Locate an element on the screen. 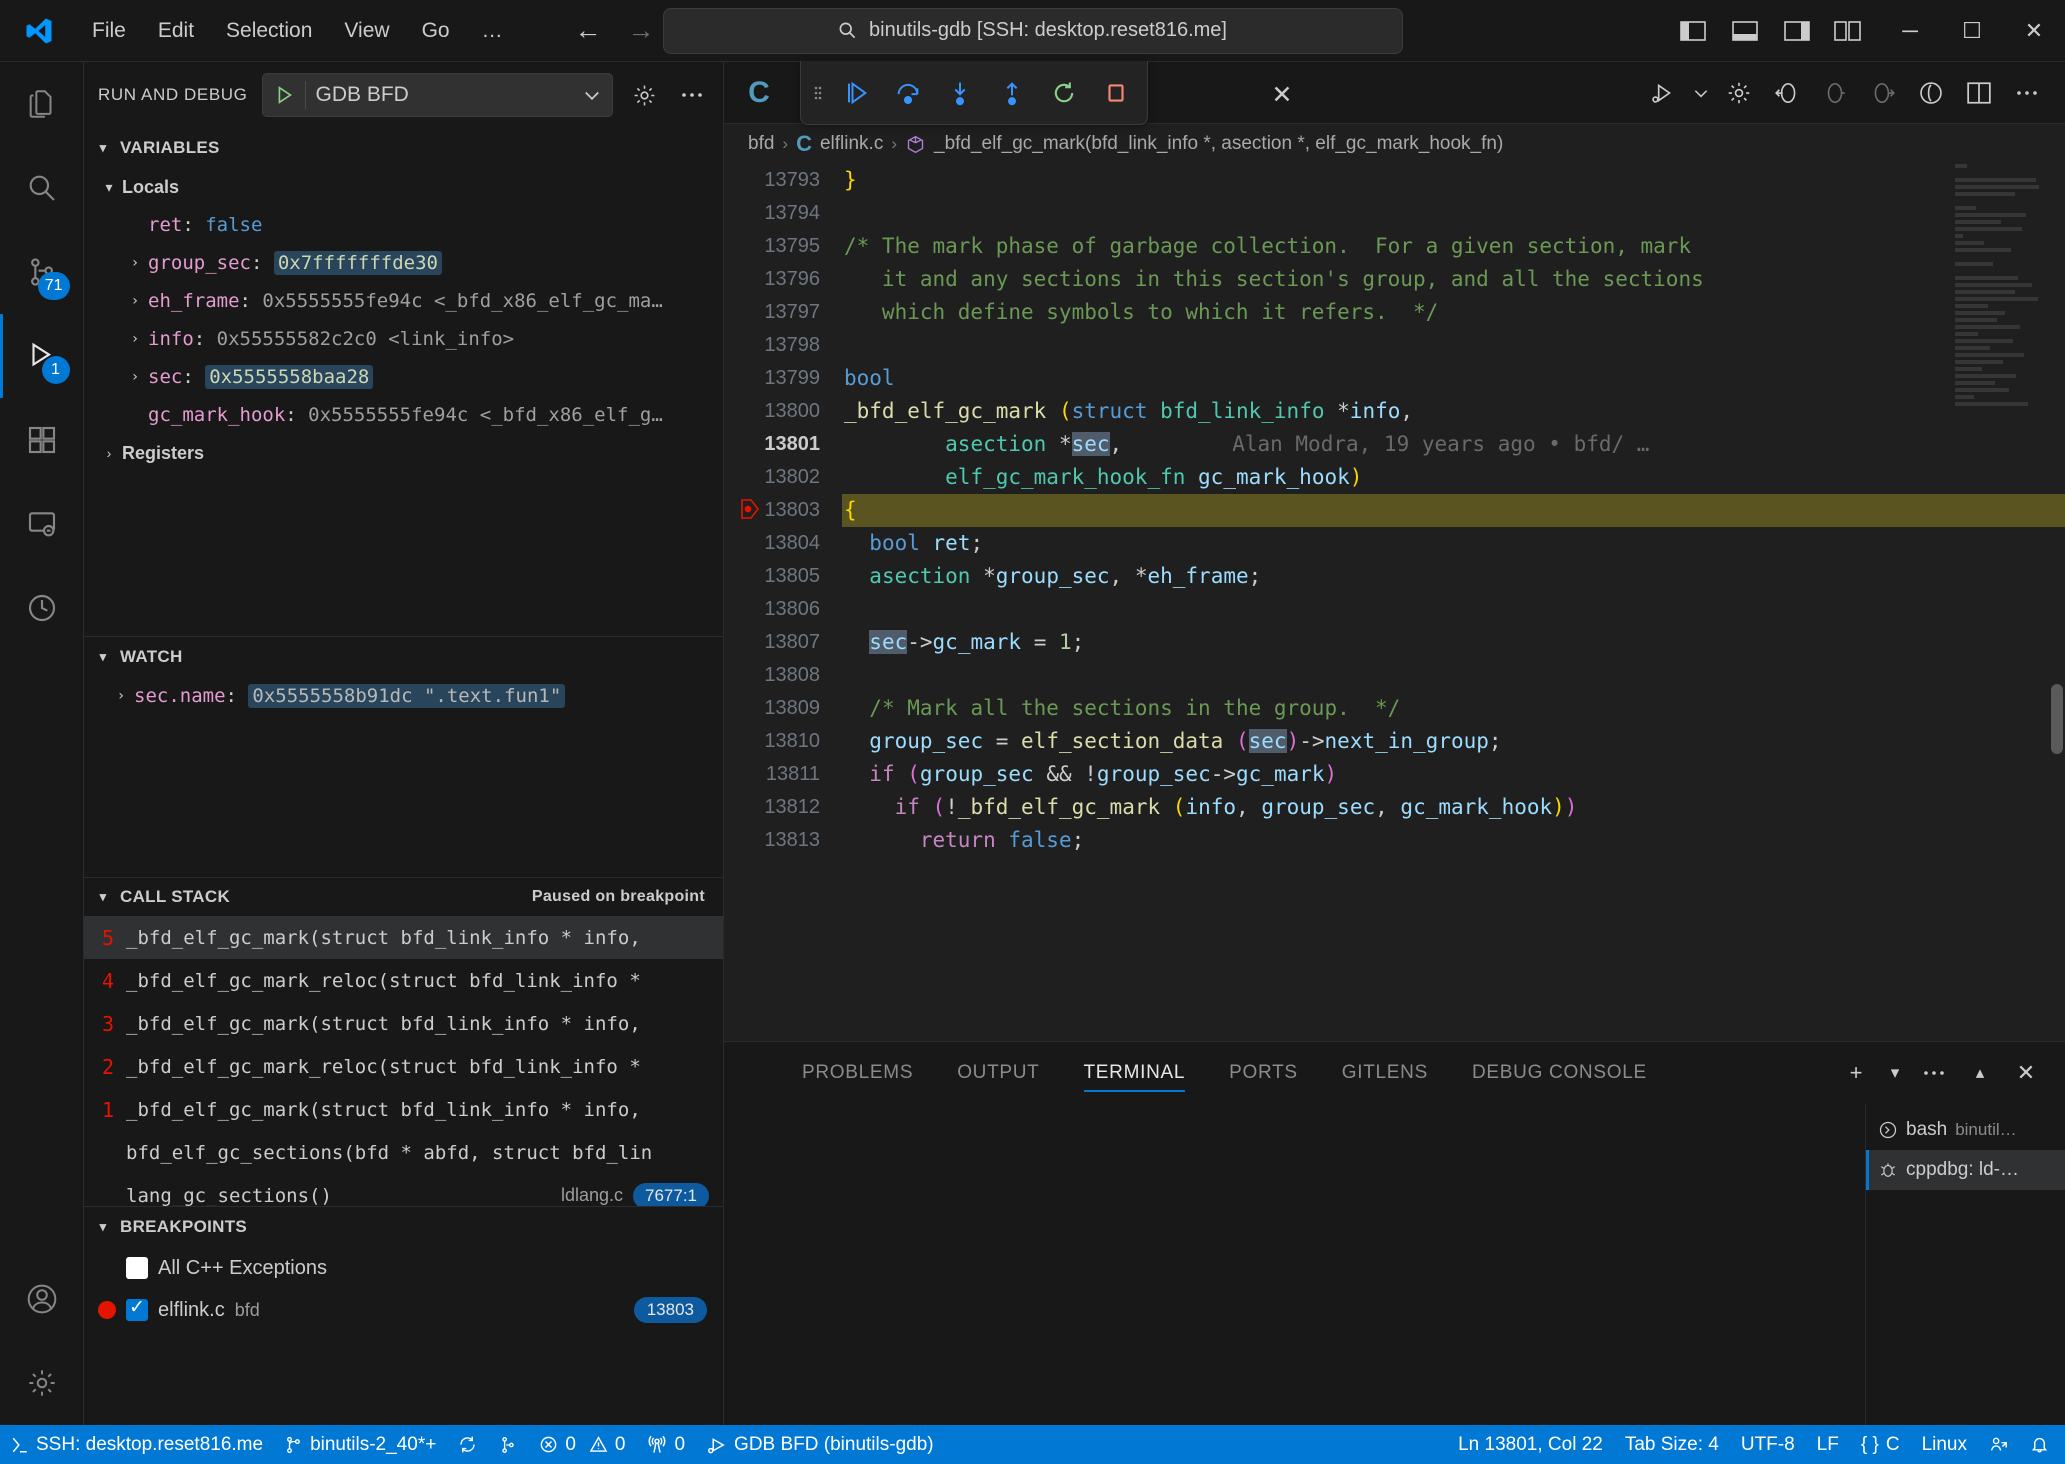  debug-step-into-button is located at coordinates (960, 93).